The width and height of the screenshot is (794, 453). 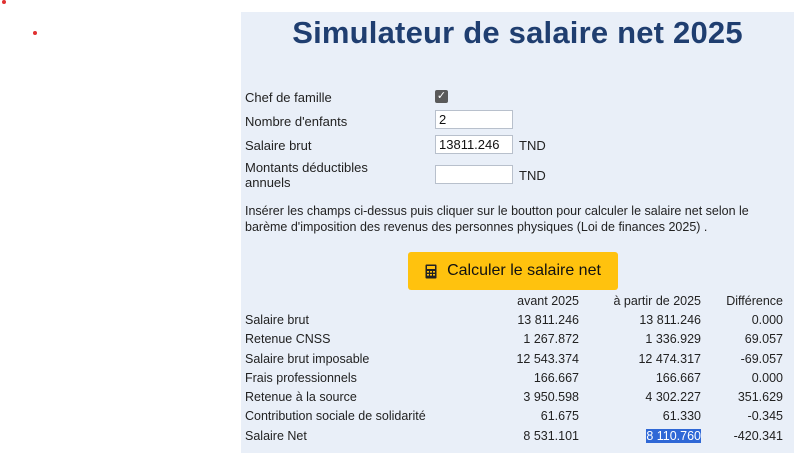 What do you see at coordinates (276, 435) in the screenshot?
I see `row-label: Salaire Net` at bounding box center [276, 435].